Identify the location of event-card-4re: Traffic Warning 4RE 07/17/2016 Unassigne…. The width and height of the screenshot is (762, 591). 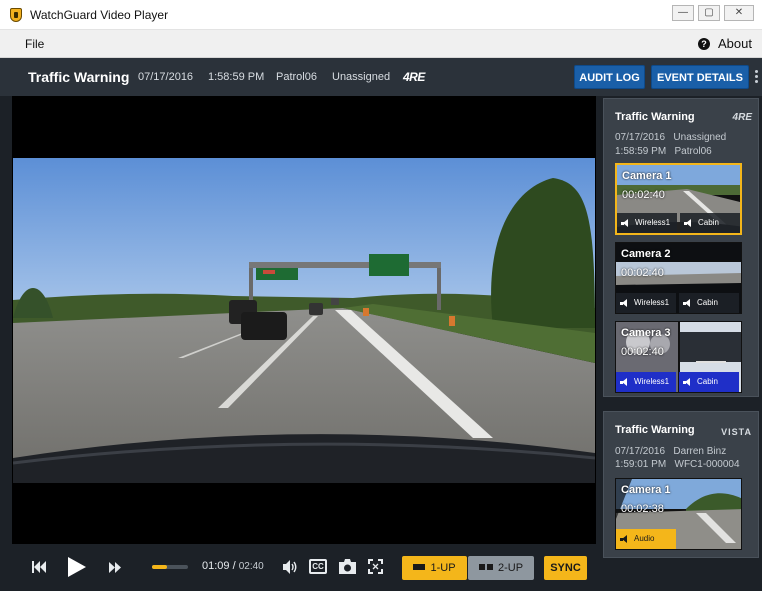
(681, 247).